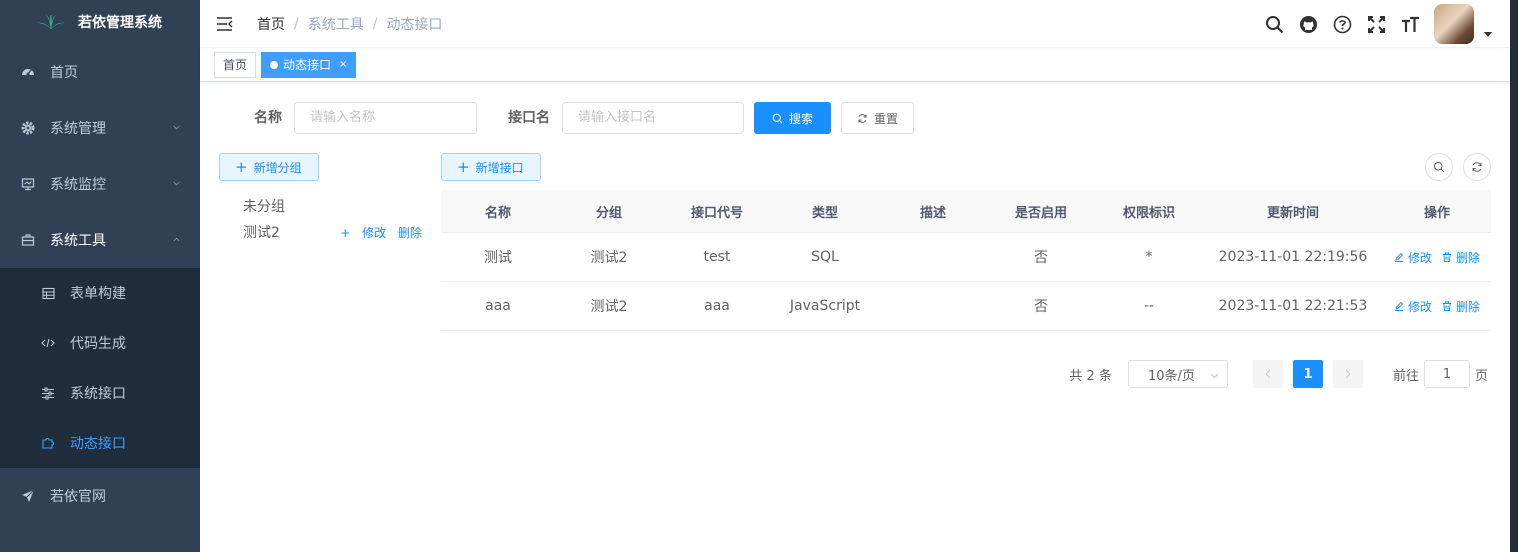 The width and height of the screenshot is (1518, 552). What do you see at coordinates (385, 118) in the screenshot?
I see `name-input: 请输入名称` at bounding box center [385, 118].